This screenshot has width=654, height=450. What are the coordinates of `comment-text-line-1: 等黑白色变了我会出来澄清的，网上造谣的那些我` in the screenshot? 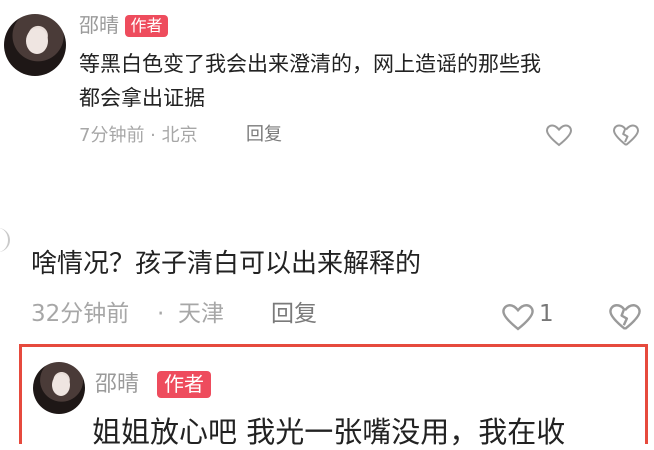 It's located at (310, 64).